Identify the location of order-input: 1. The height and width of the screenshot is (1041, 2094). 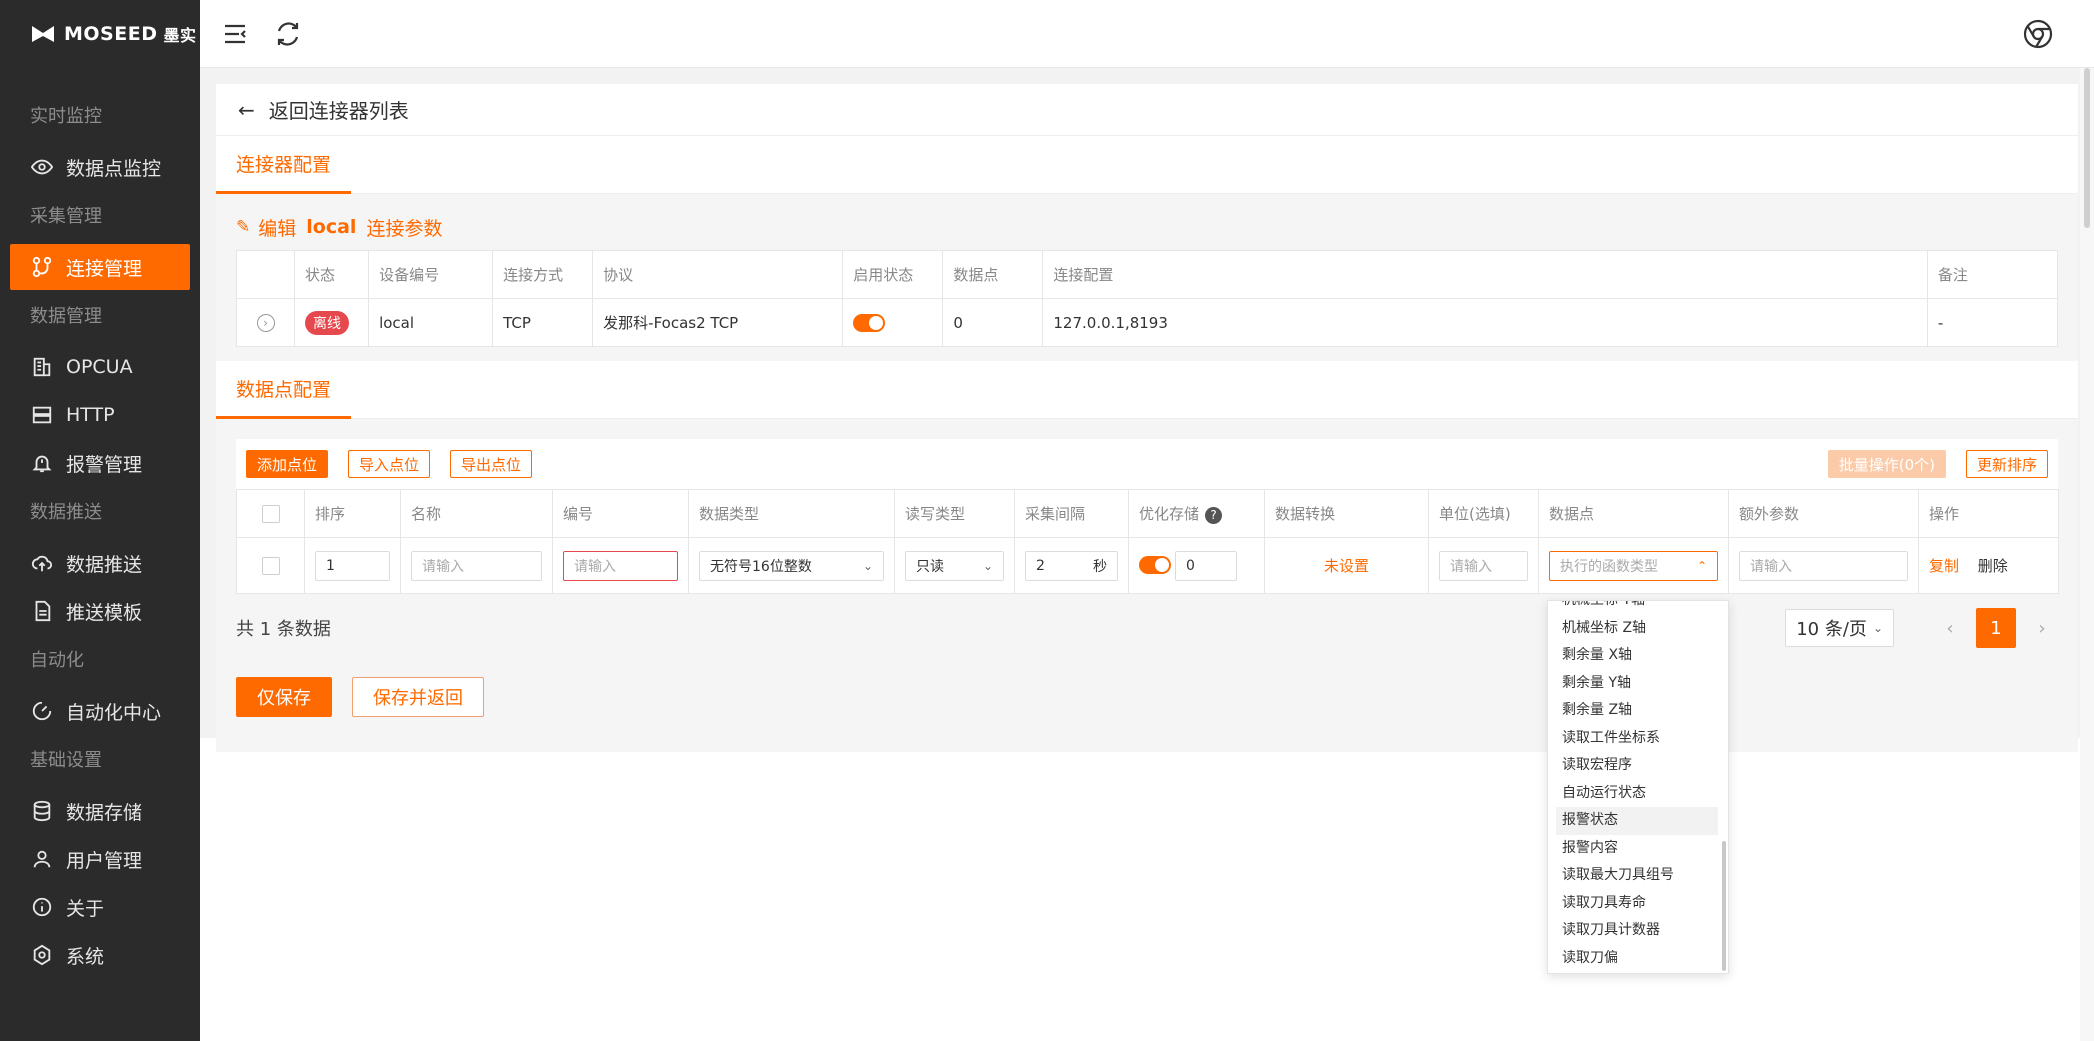
(352, 565).